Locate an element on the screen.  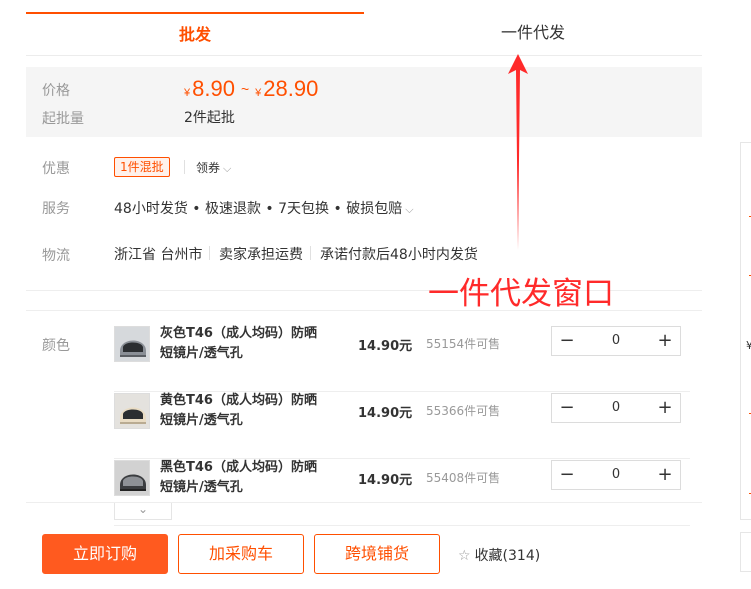
service-dropdown: 48小时发货 • 极速退款 • 7天包换 • 破损包赔 ⌵ is located at coordinates (264, 208).